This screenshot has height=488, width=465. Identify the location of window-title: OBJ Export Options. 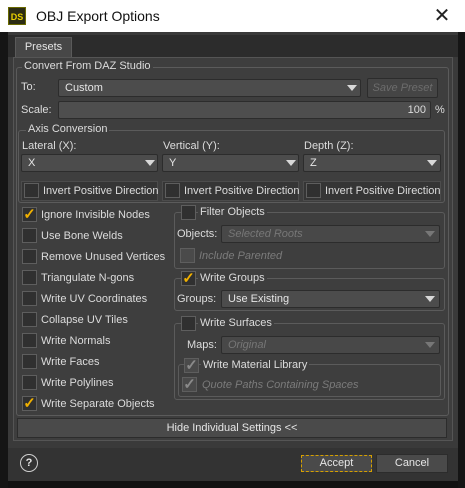
(98, 16).